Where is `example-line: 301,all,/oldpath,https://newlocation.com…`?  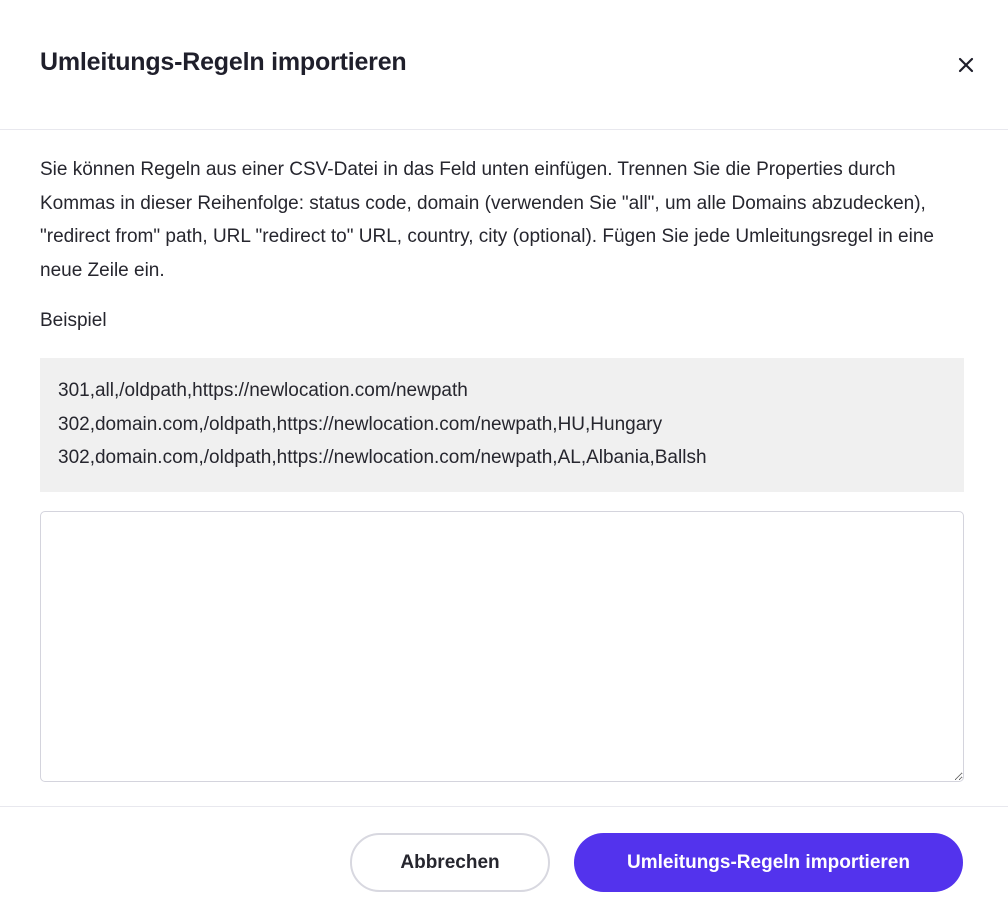 example-line: 301,all,/oldpath,https://newlocation.com… is located at coordinates (263, 390).